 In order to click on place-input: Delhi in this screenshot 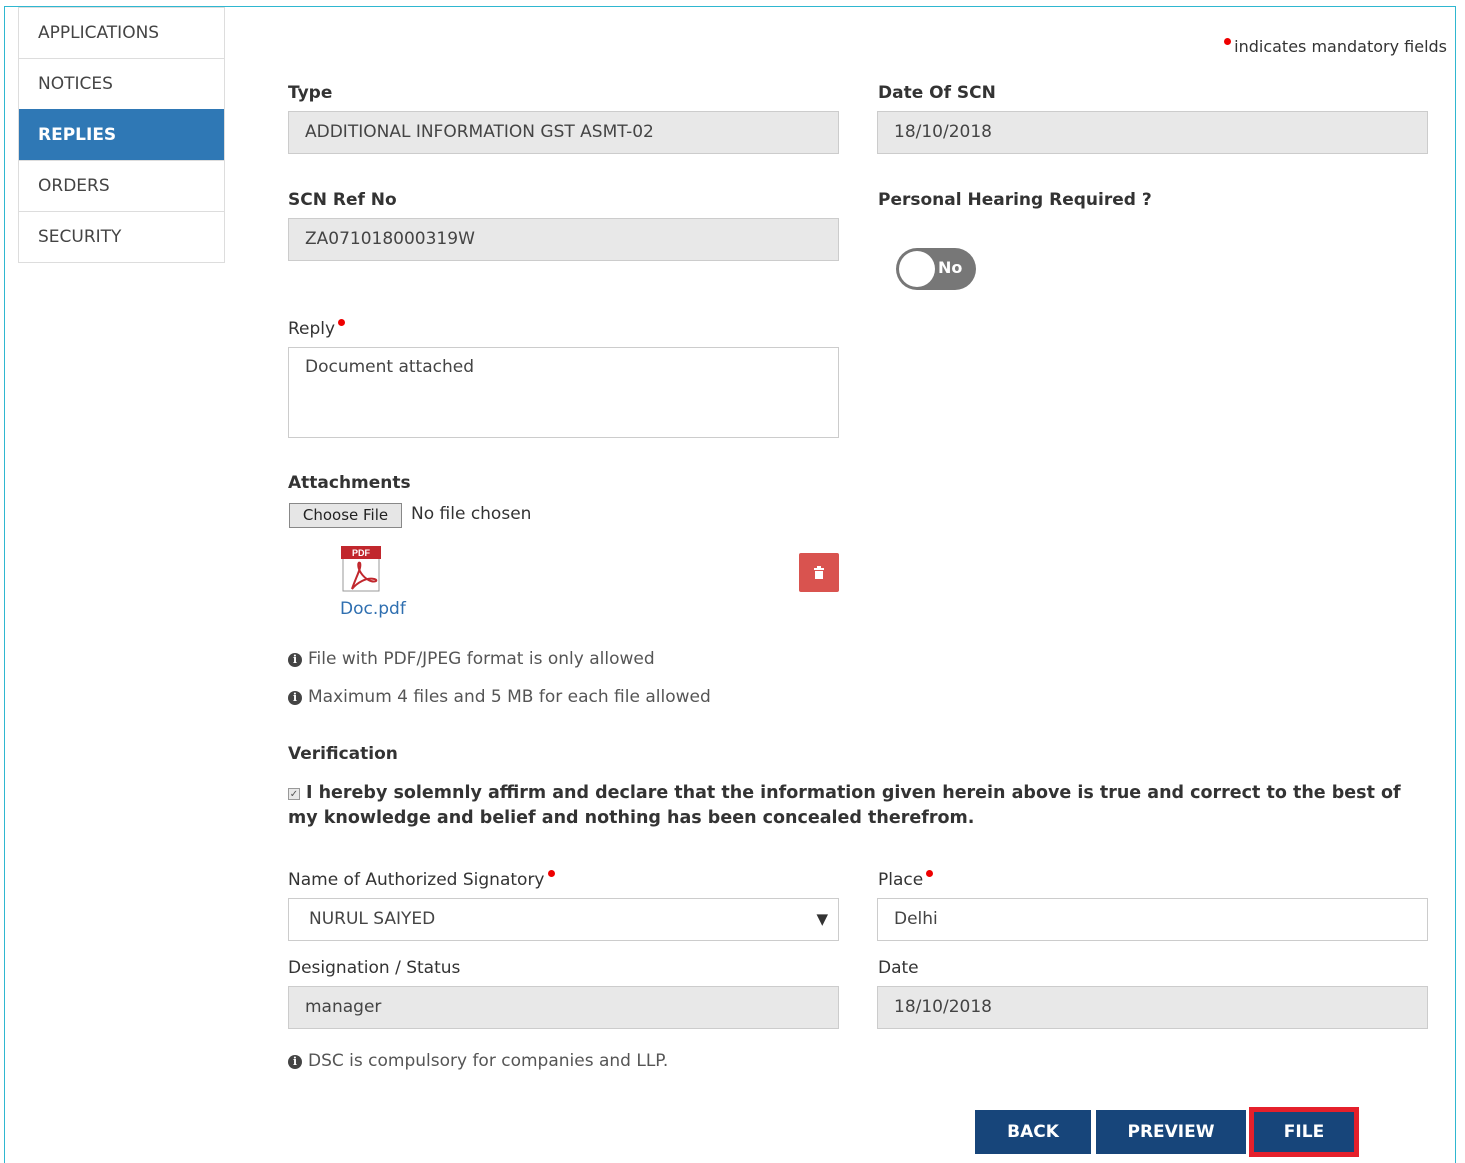, I will do `click(1152, 919)`.